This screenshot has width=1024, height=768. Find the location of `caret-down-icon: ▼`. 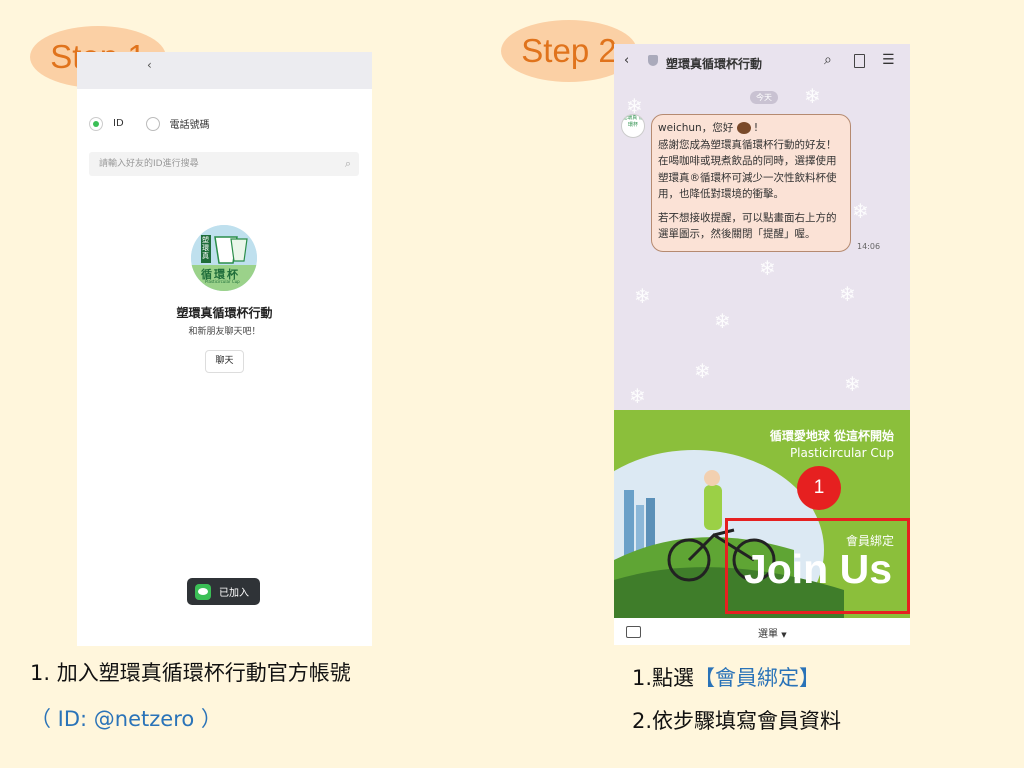

caret-down-icon: ▼ is located at coordinates (784, 635).